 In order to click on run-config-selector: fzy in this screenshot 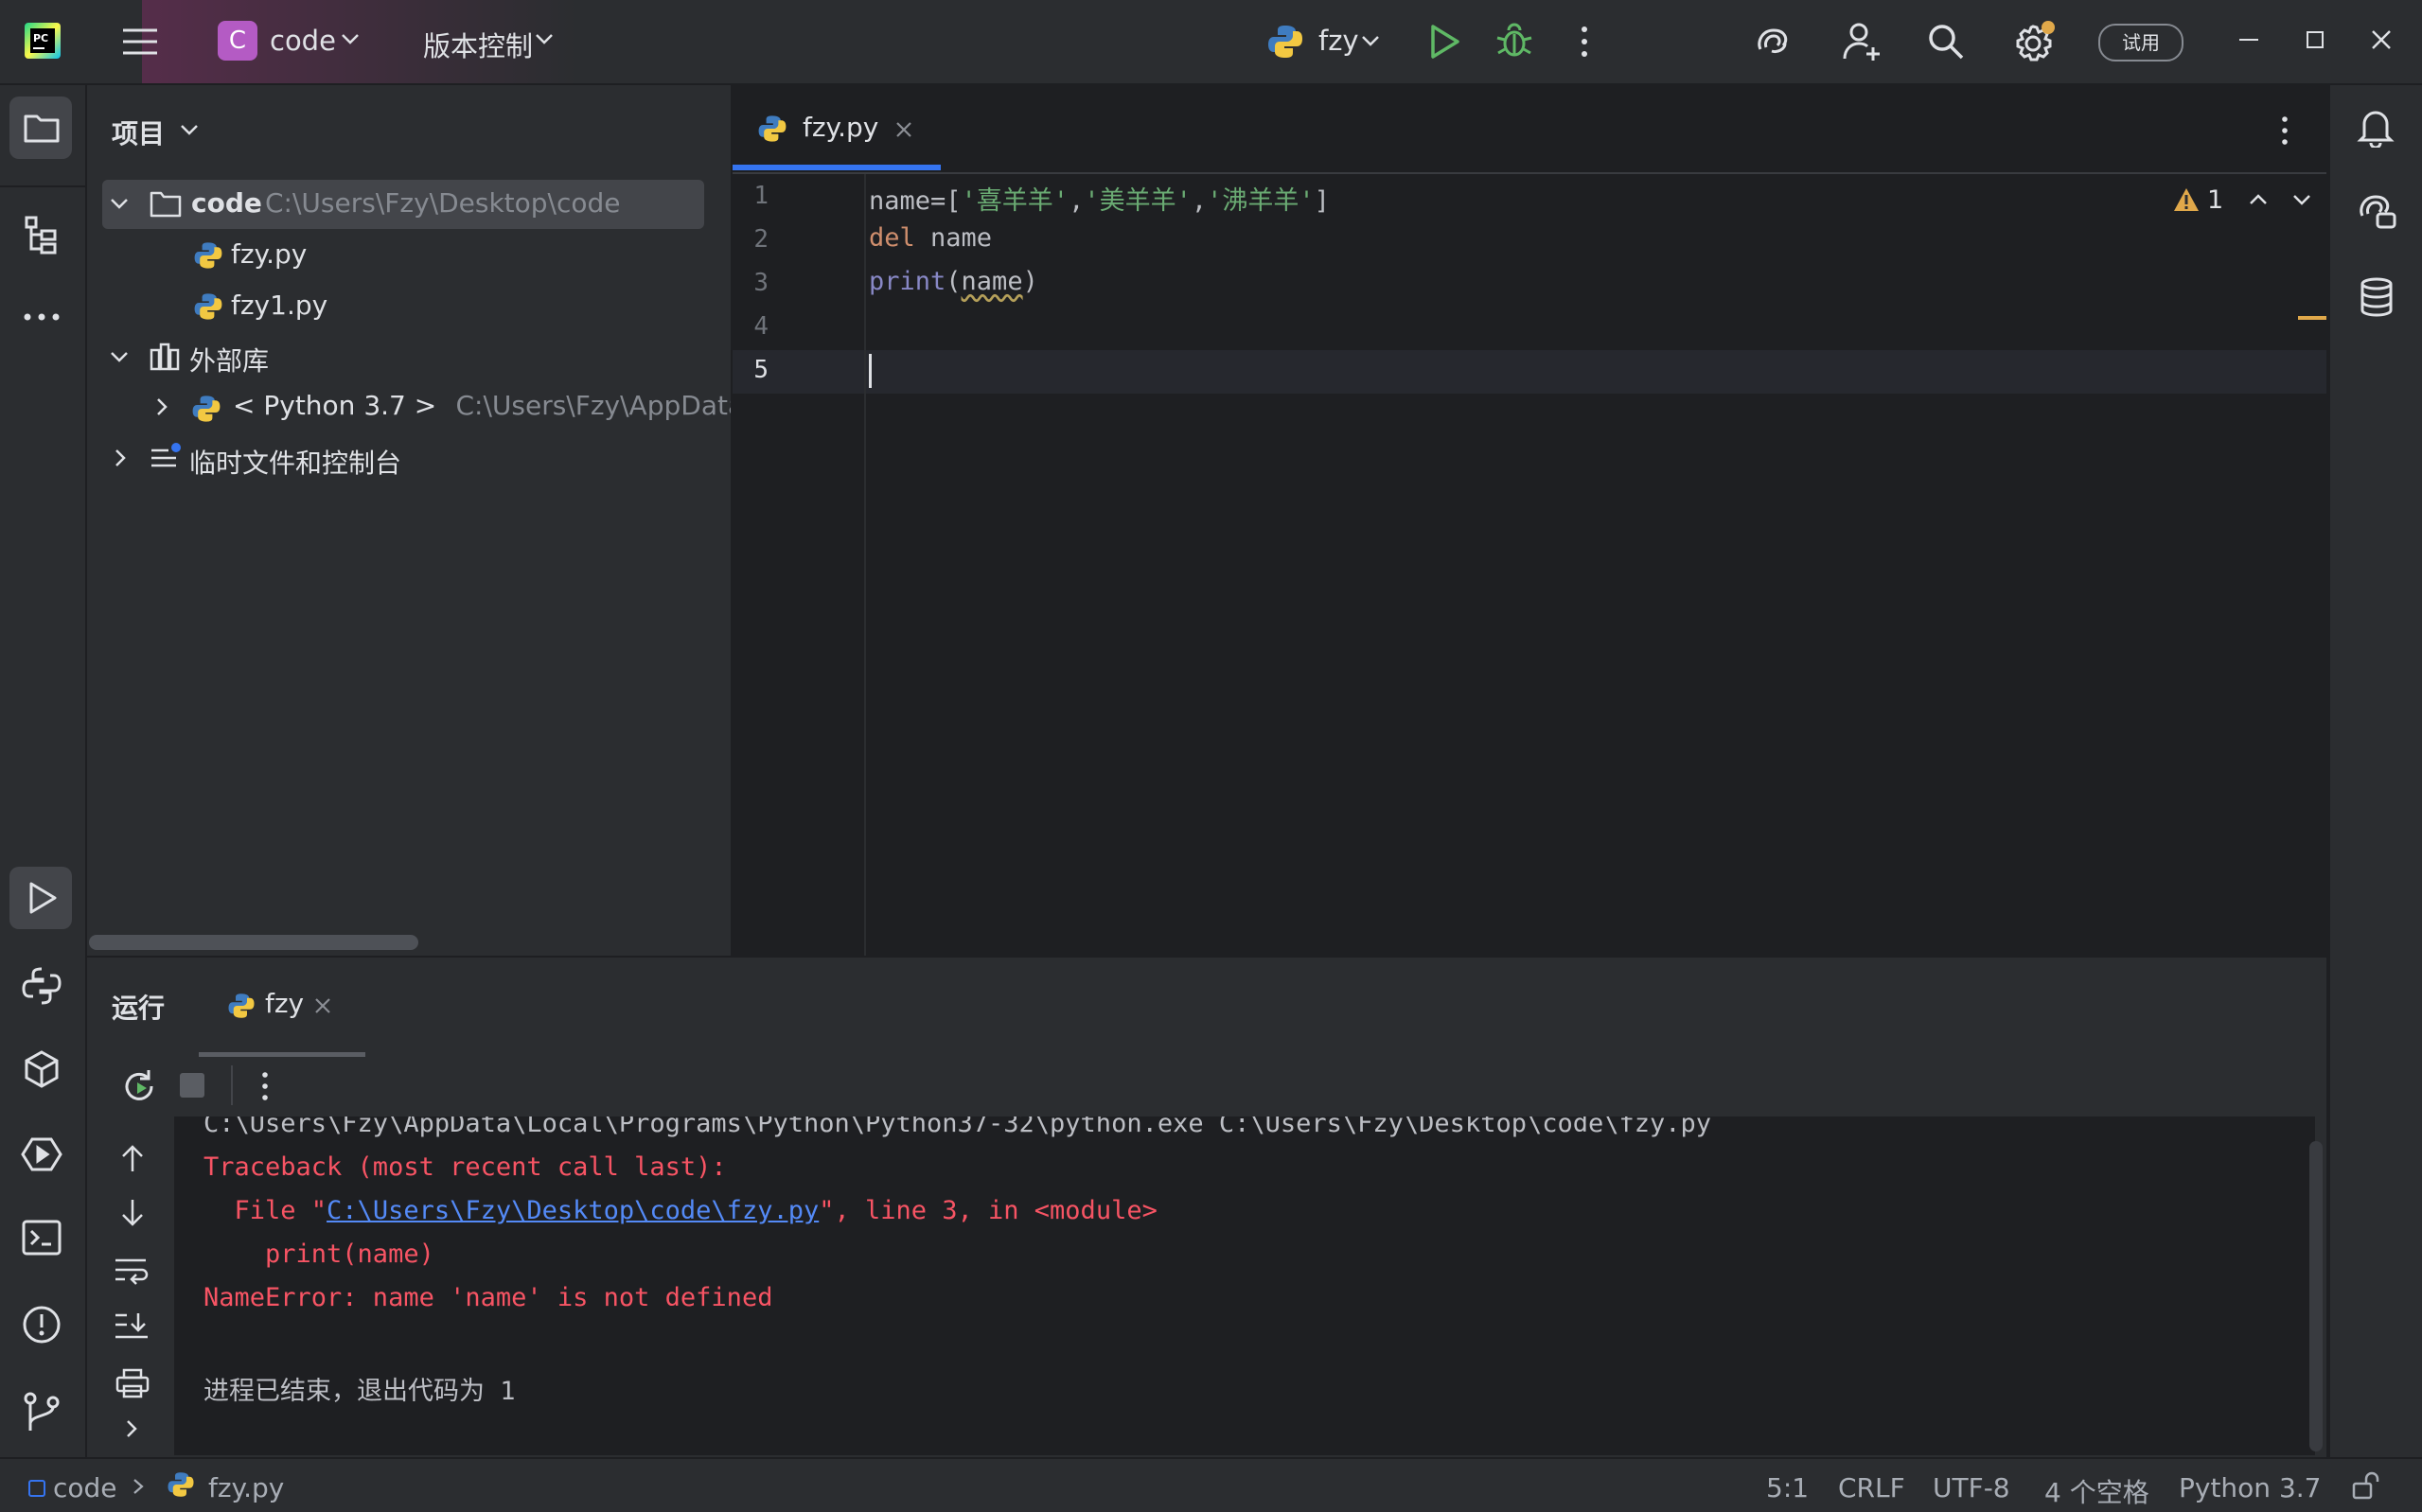, I will do `click(1327, 40)`.